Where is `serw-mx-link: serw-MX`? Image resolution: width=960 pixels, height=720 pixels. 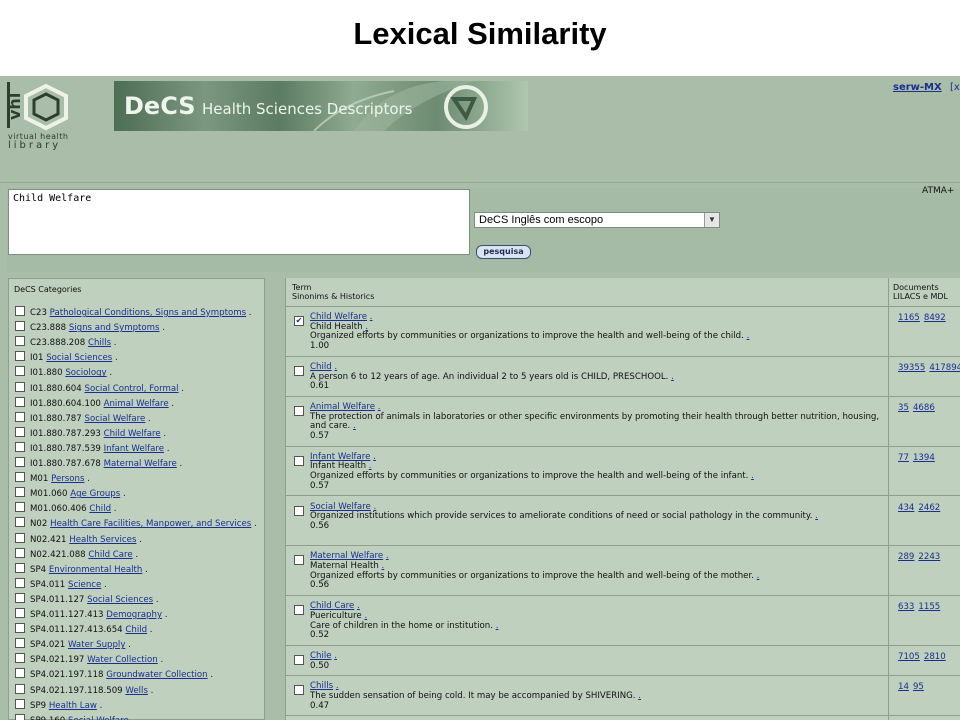 serw-mx-link: serw-MX is located at coordinates (917, 87).